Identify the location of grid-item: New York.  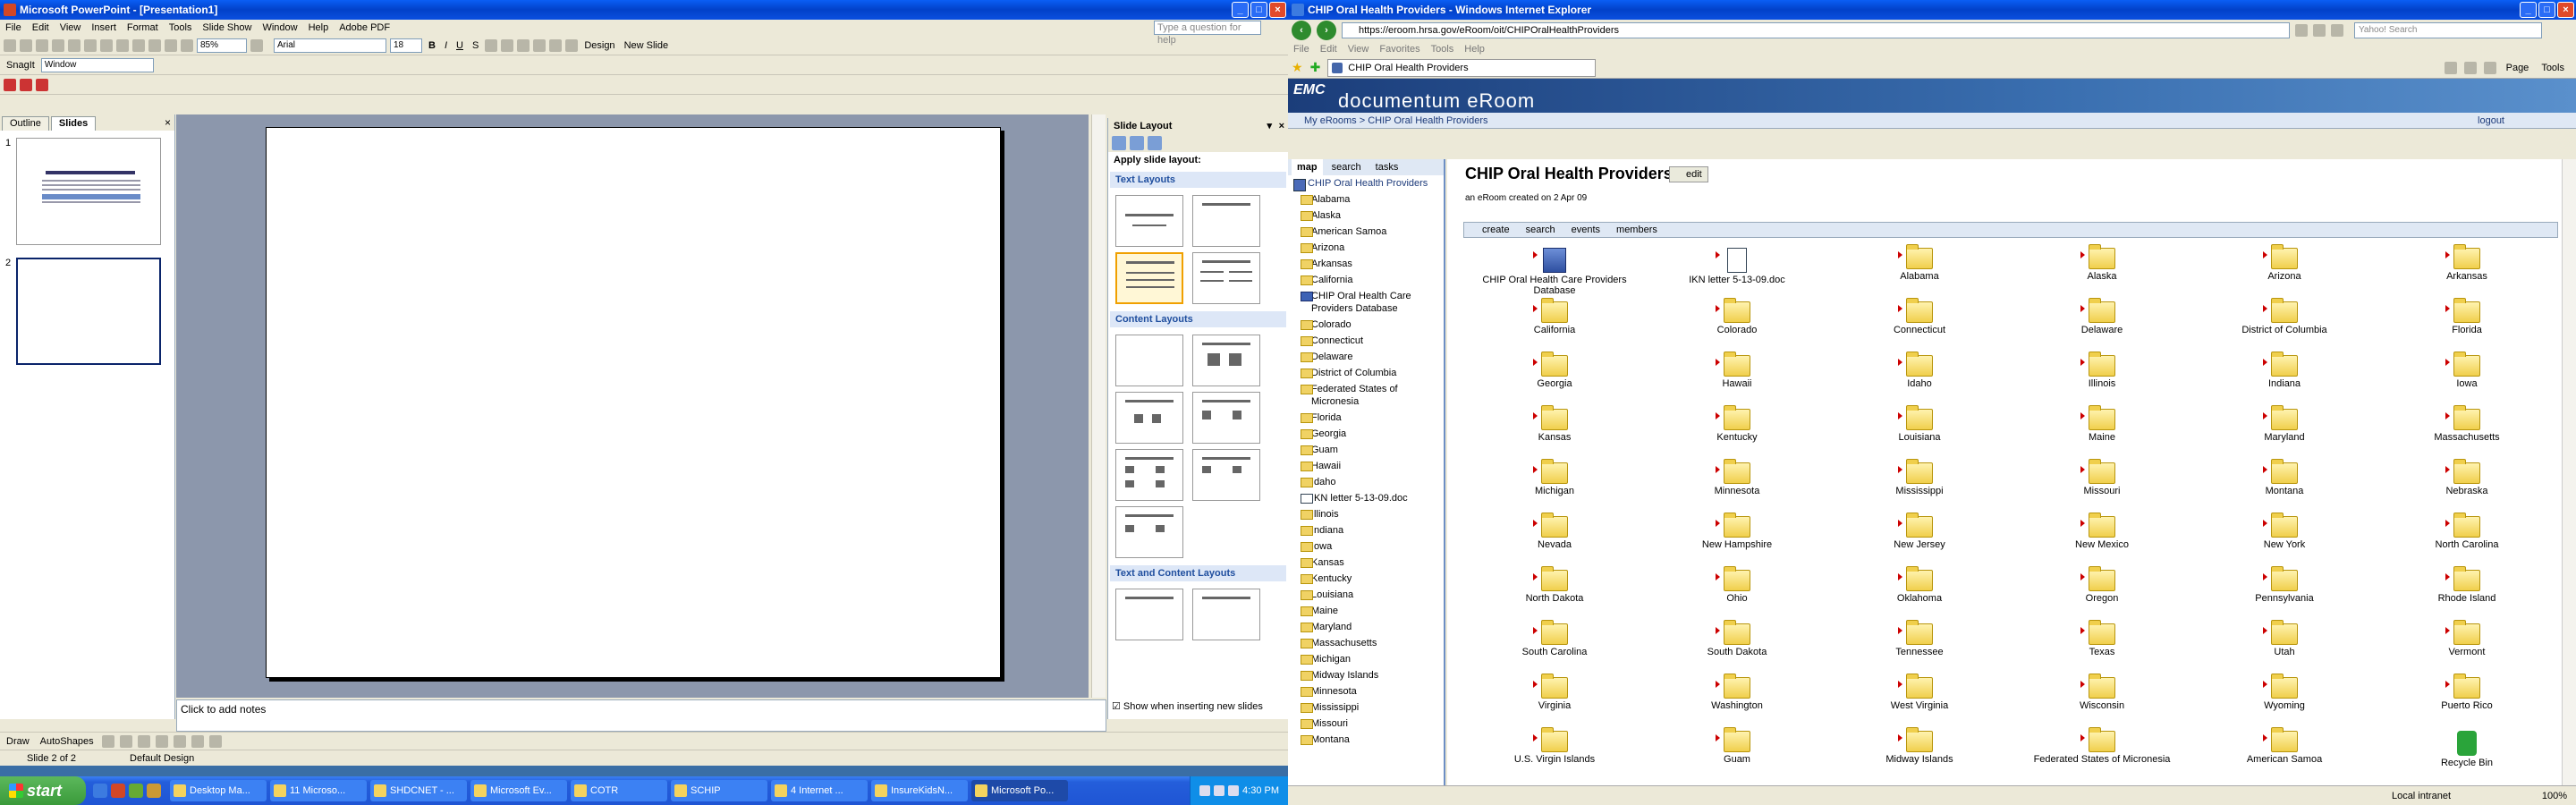
(2284, 539).